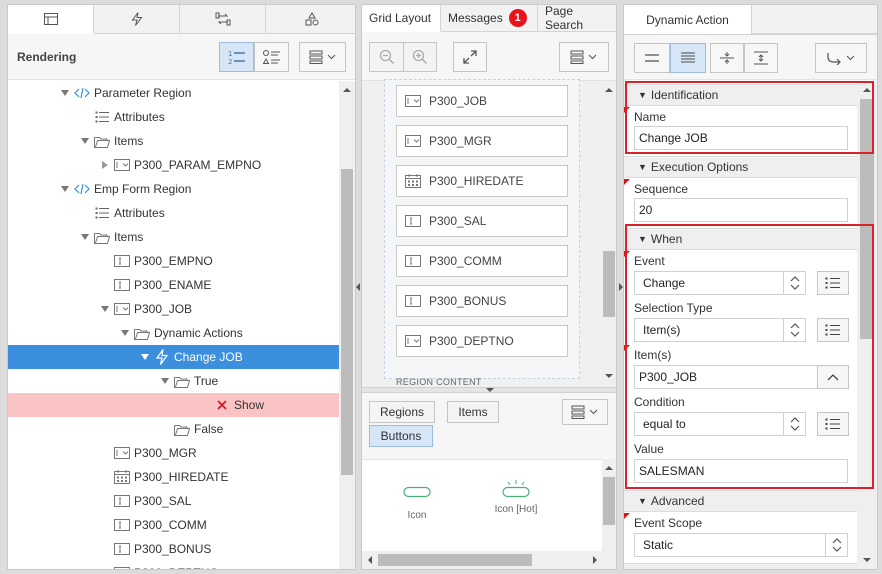  Describe the element at coordinates (841, 58) in the screenshot. I see `go-to-group-button` at that location.